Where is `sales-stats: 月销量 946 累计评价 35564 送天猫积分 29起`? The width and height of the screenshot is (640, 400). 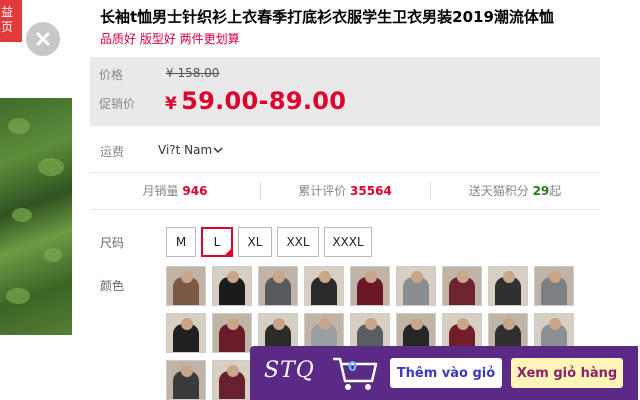 sales-stats: 月销量 946 累计评价 35564 送天猫积分 29起 is located at coordinates (345, 191).